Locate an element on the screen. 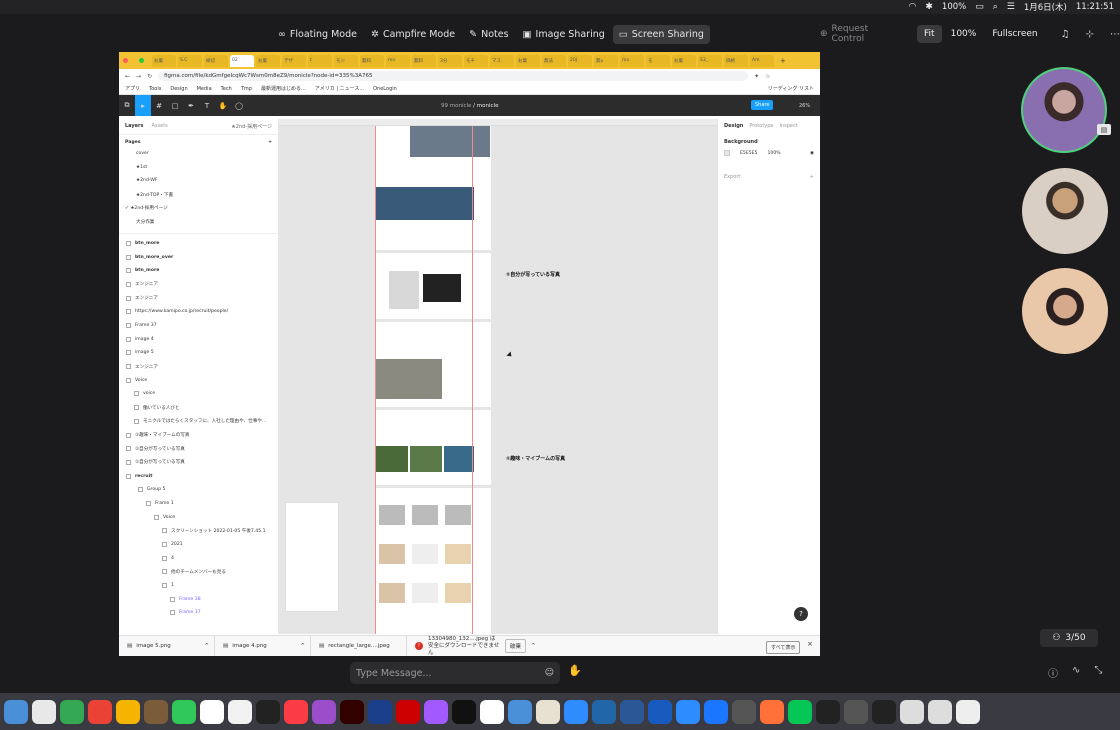 The height and width of the screenshot is (730, 1120). download-item: ▤ image 5.png ^ is located at coordinates (167, 645).